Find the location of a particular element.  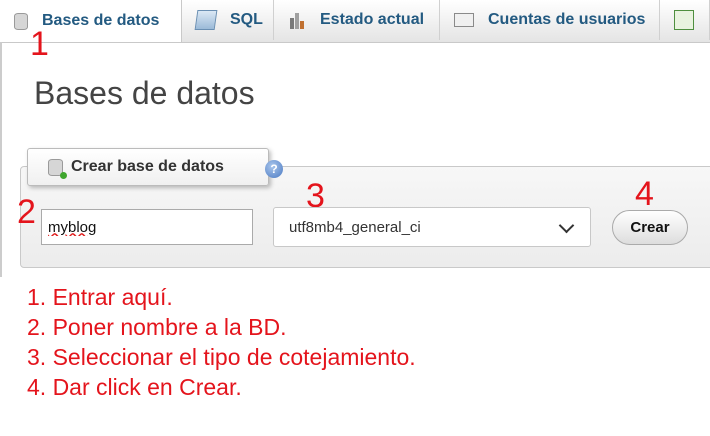

tab-user-accounts: Cuentas de usuarios is located at coordinates (550, 20).